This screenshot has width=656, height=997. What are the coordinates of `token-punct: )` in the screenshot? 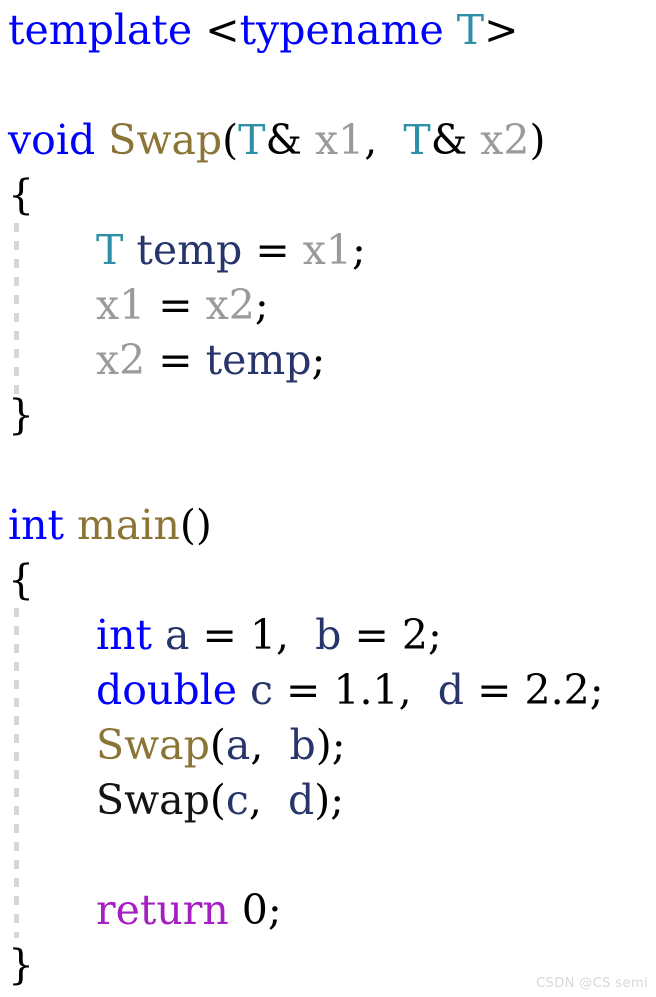 It's located at (322, 800).